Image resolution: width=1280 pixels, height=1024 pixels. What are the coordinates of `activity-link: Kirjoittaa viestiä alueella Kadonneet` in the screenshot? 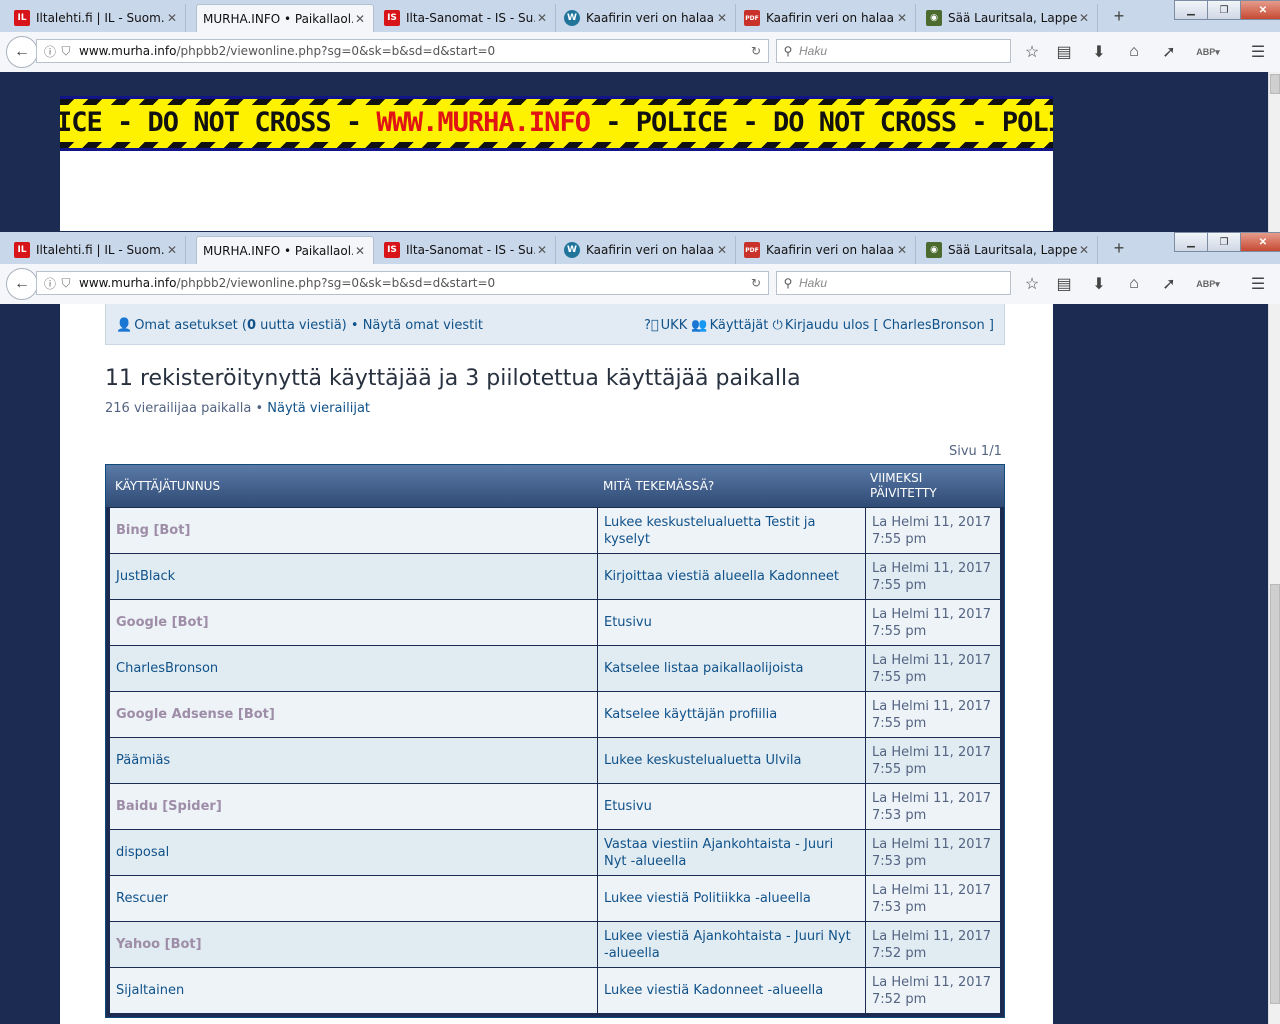 It's located at (732, 576).